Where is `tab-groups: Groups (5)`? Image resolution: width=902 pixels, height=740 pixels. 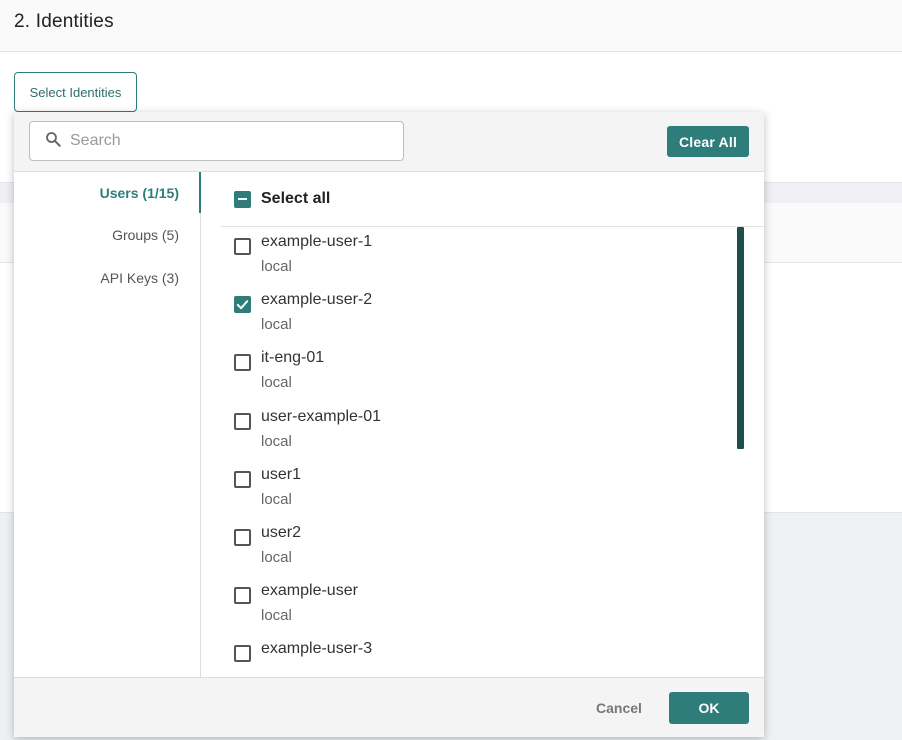 tab-groups: Groups (5) is located at coordinates (145, 235).